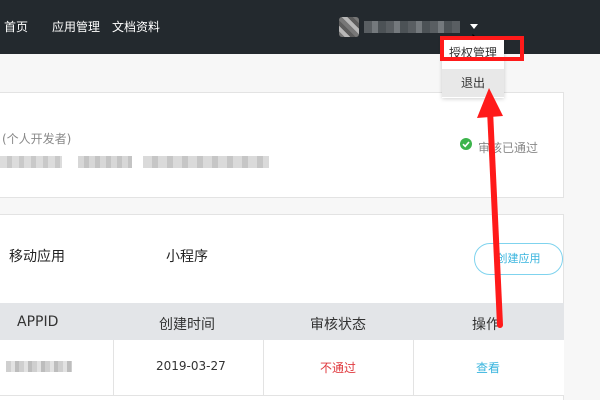 The width and height of the screenshot is (600, 400). What do you see at coordinates (191, 366) in the screenshot?
I see `created-date: 2019-03-27` at bounding box center [191, 366].